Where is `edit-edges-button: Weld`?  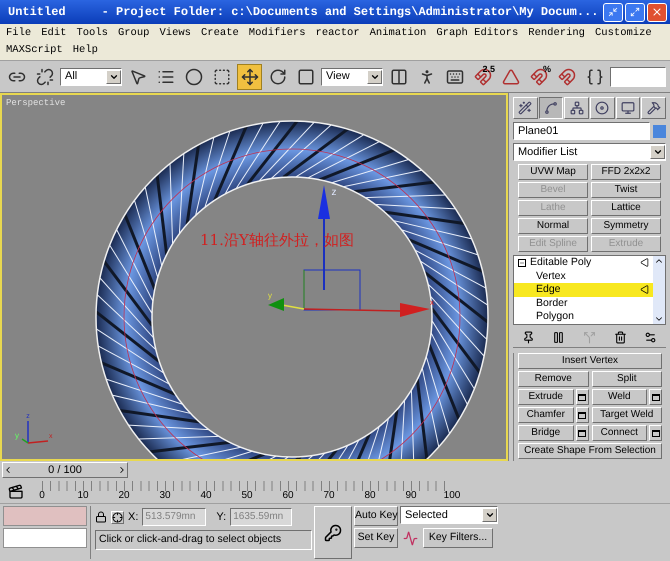
edit-edges-button: Weld is located at coordinates (619, 397).